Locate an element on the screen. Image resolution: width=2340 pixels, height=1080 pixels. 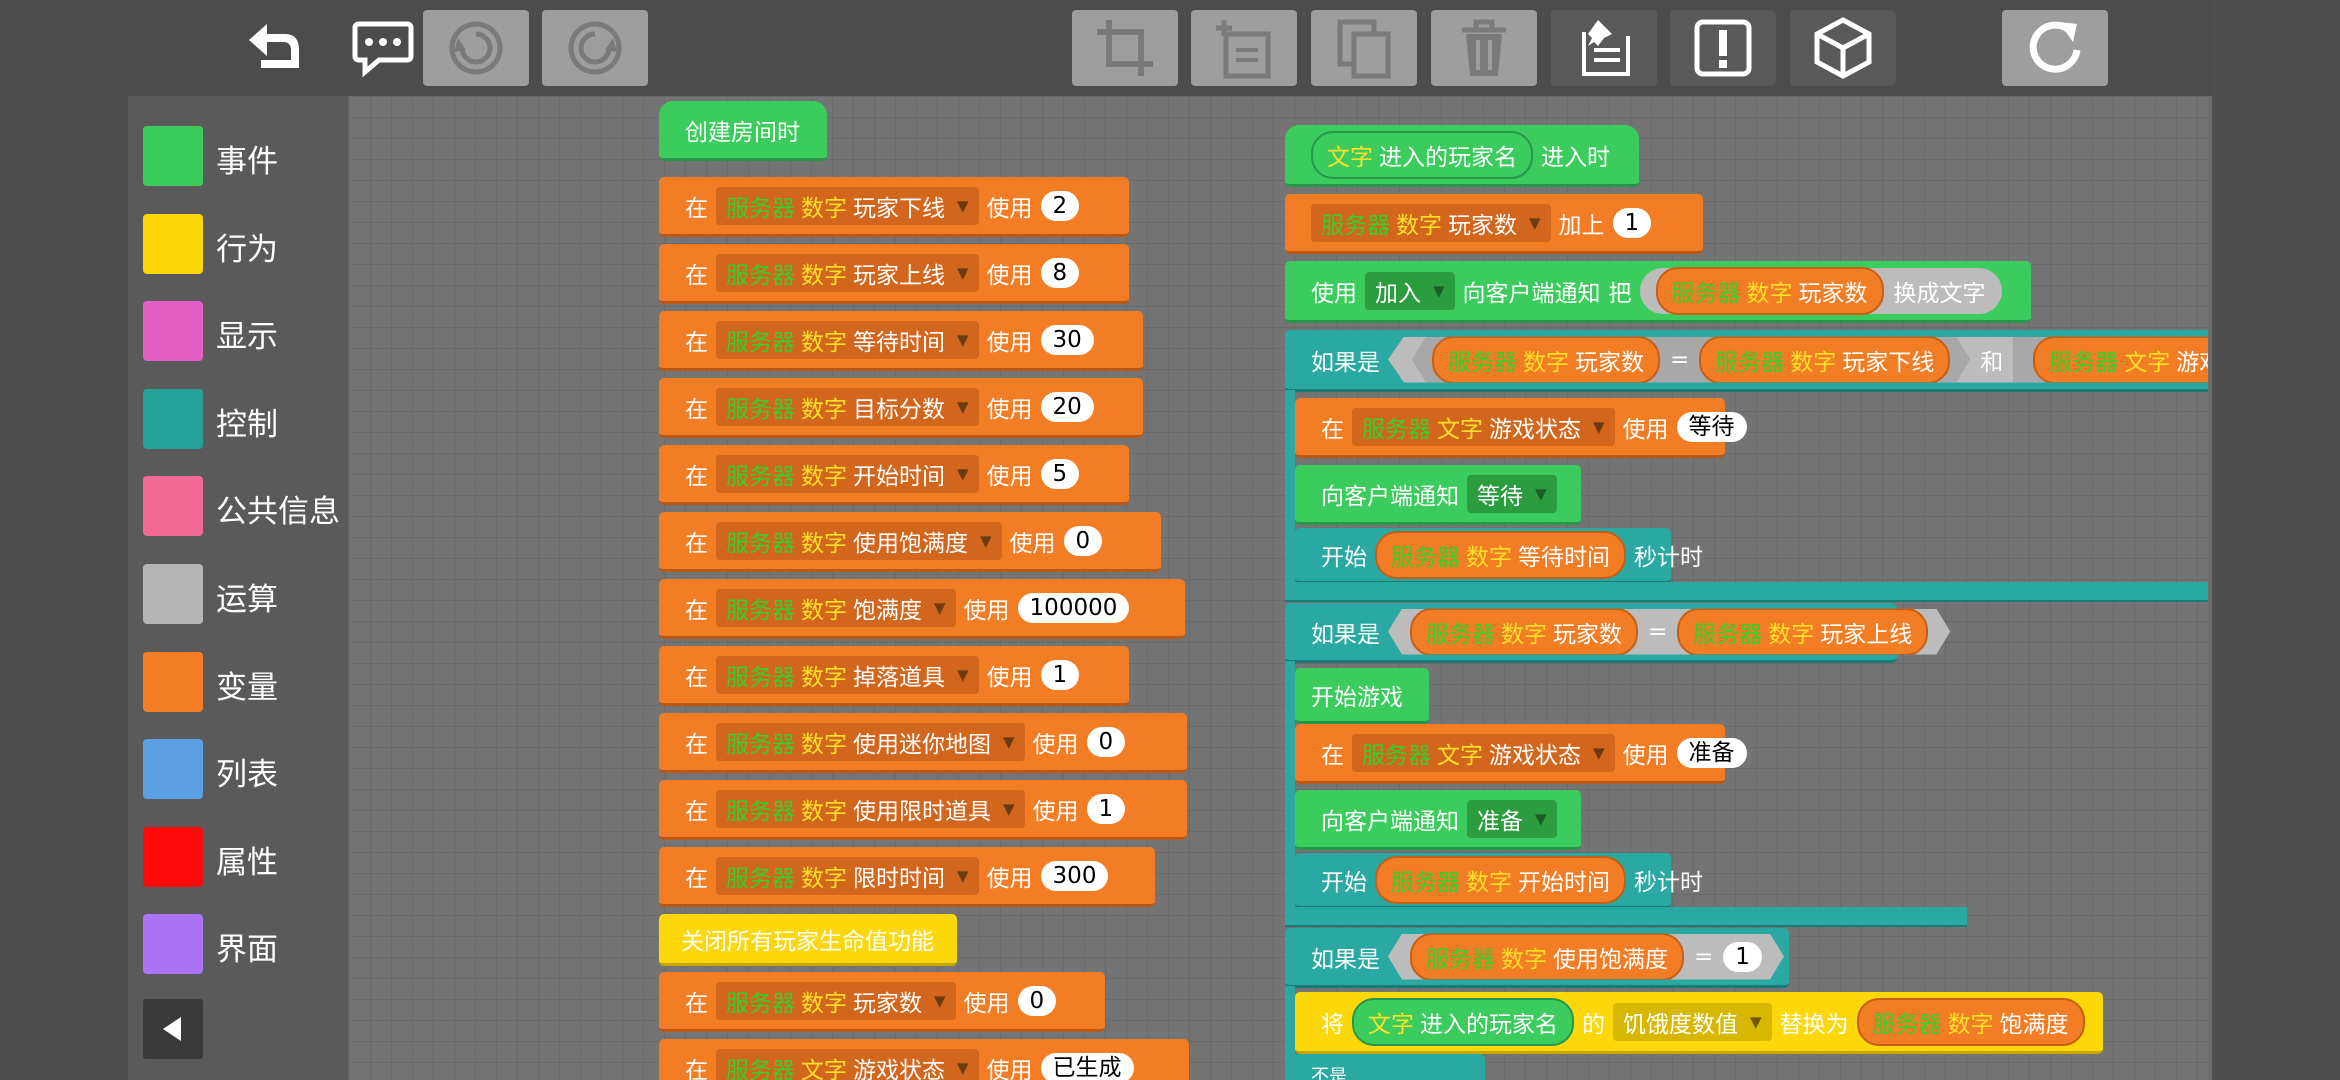
set-variable-block: 在 服务器 数字 饱满度 ▼ 使用 100000 is located at coordinates (922, 609).